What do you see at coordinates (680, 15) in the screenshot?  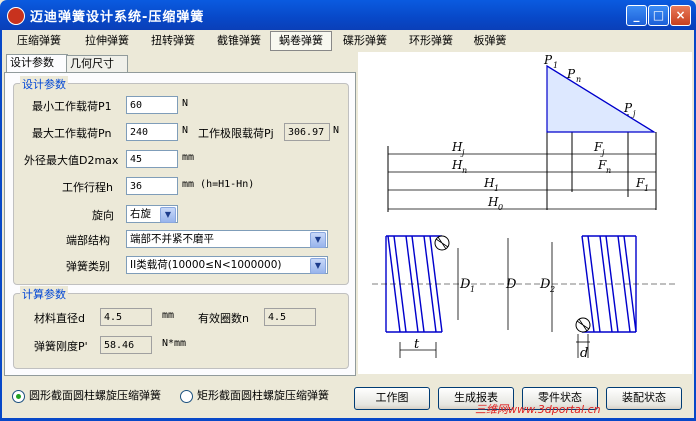 I see `close-button: ×` at bounding box center [680, 15].